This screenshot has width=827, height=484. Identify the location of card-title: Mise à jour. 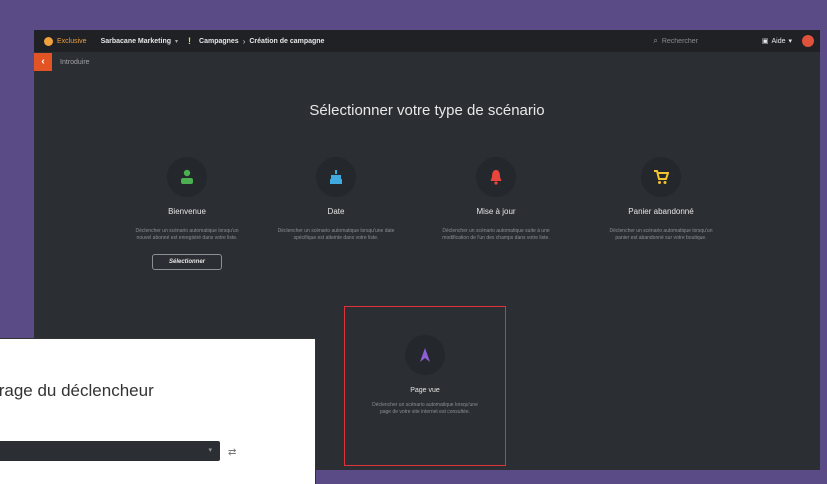
(496, 211).